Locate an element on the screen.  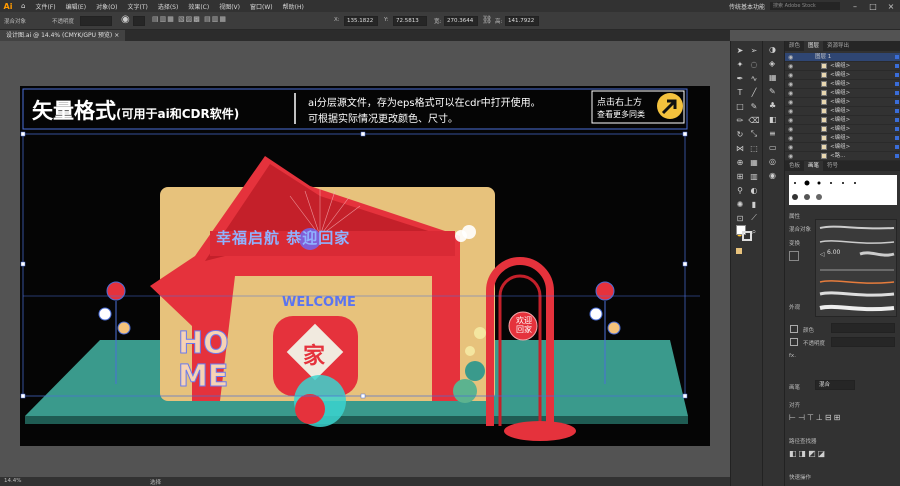
align-icons: ▤▥▦ ▧▨▩ ▤▥▦ is located at coordinates (189, 19).